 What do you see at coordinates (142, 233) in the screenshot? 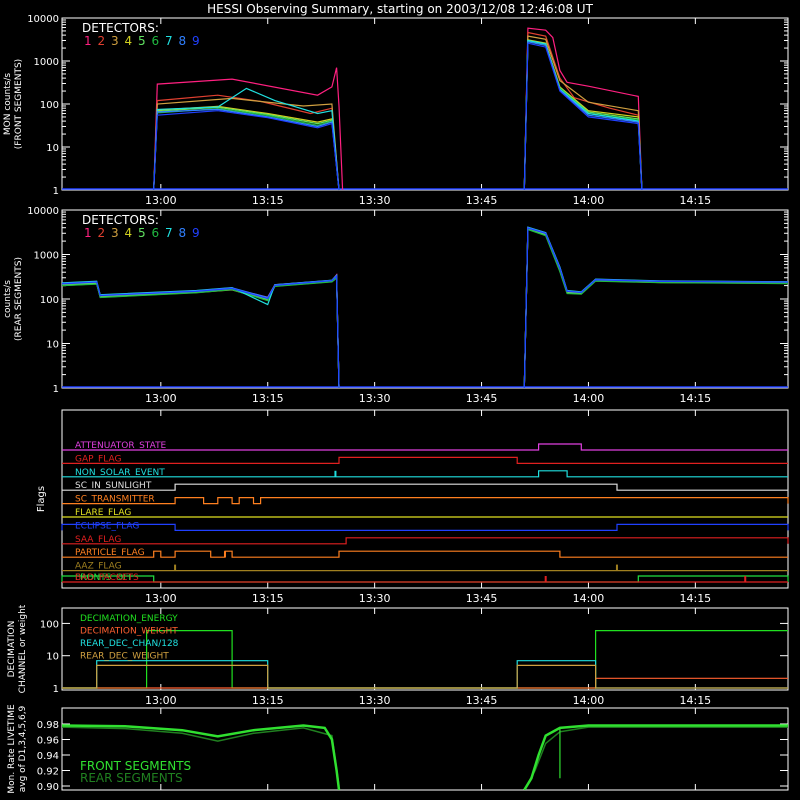
I see `rear-legend-detector-5: 5` at bounding box center [142, 233].